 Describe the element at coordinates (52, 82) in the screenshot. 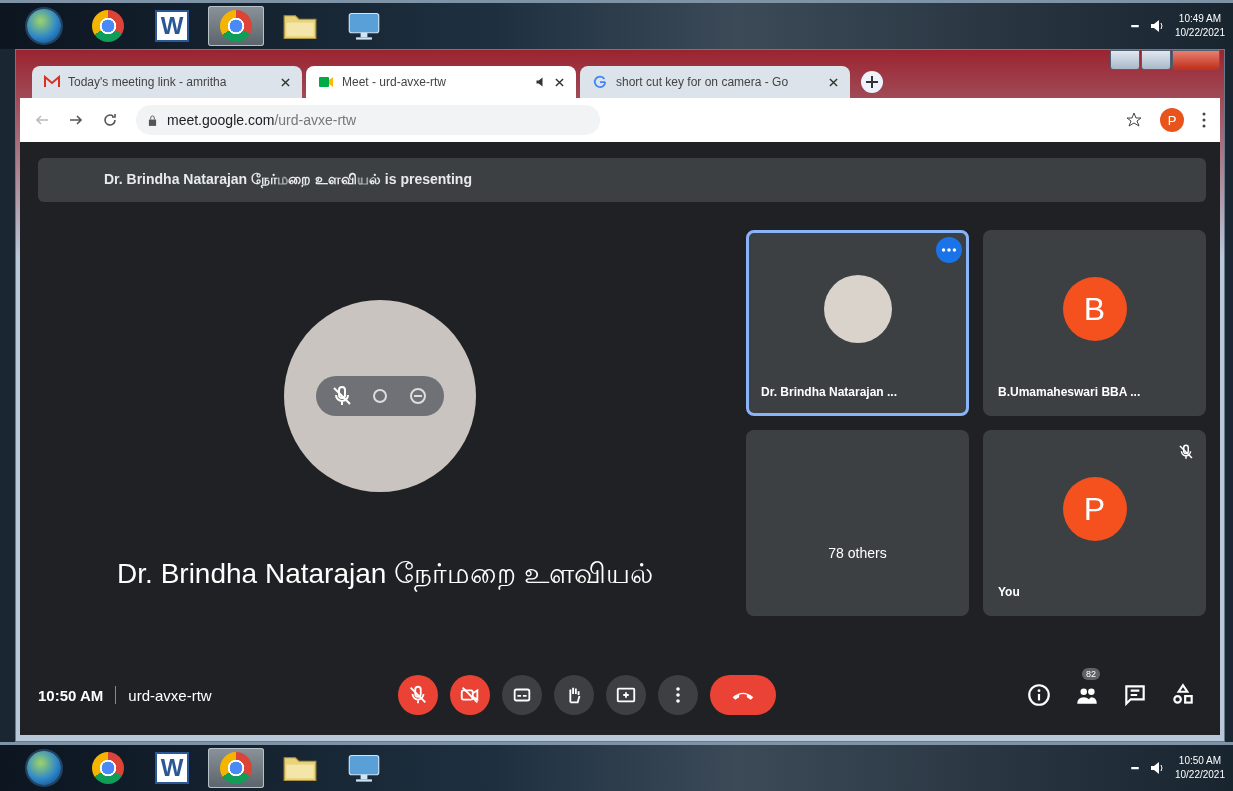

I see `mail-icon` at that location.